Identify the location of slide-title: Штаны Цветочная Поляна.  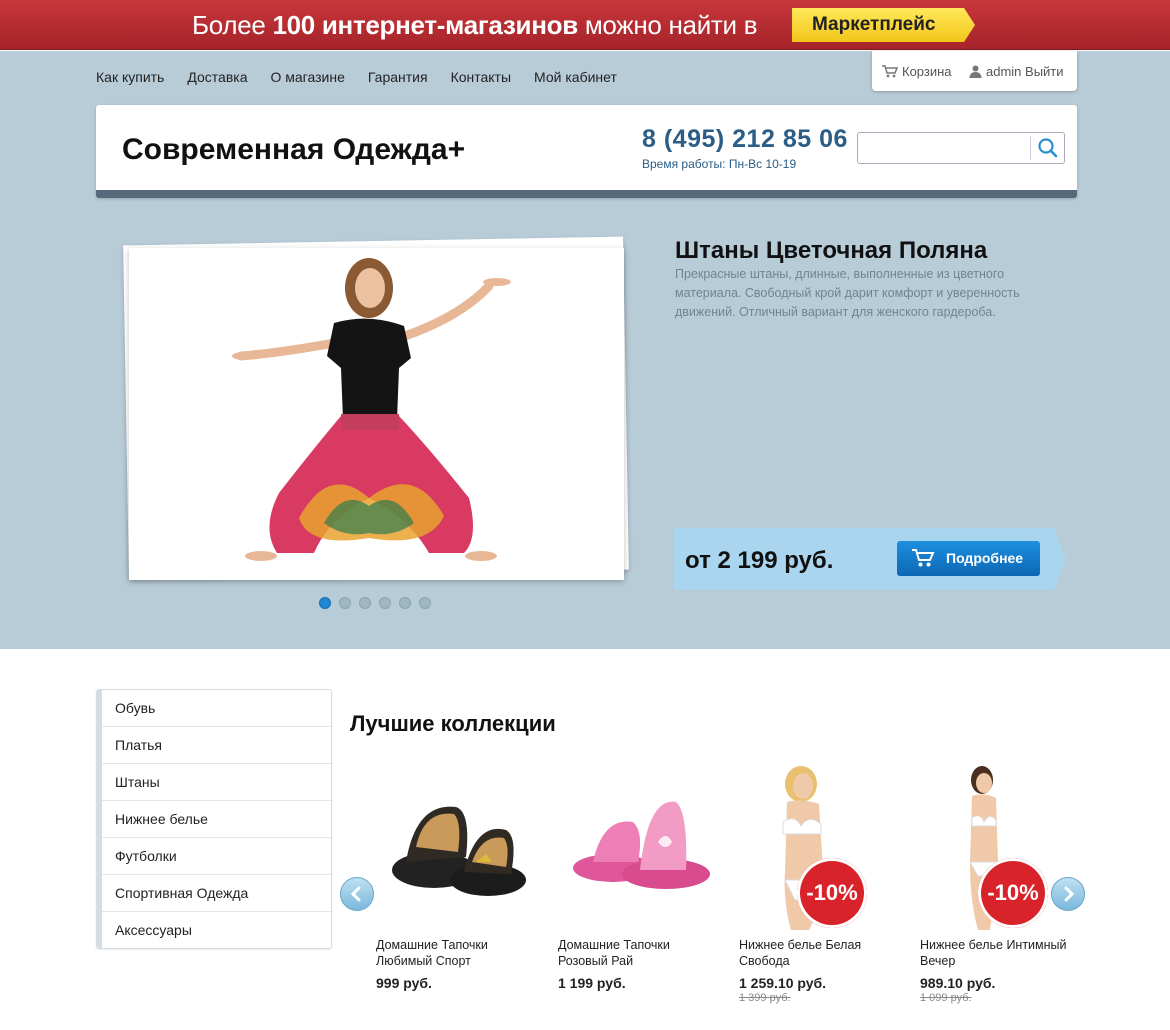
(831, 251).